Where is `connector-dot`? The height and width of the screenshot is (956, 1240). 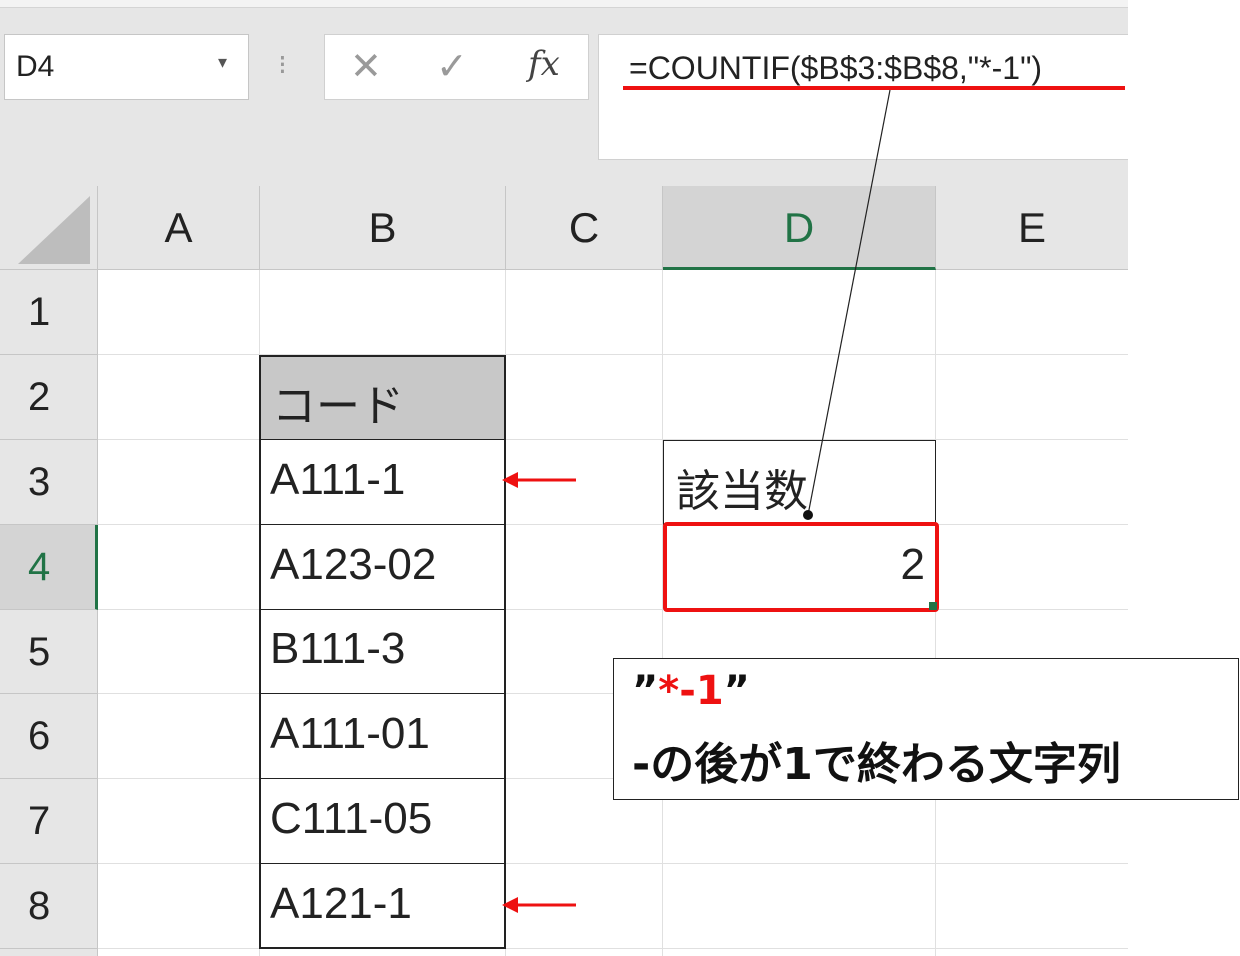 connector-dot is located at coordinates (808, 515).